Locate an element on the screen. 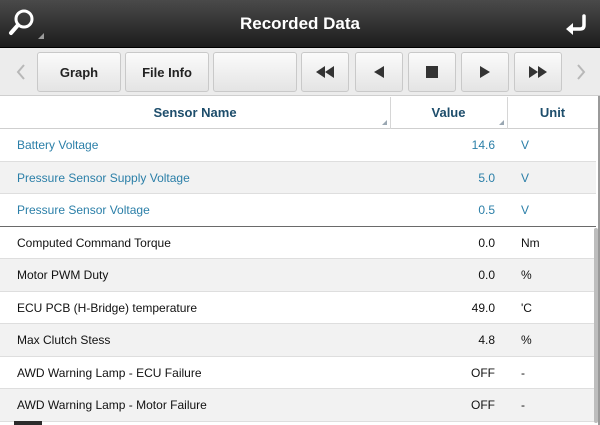 The image size is (600, 425). play-icon is located at coordinates (485, 72).